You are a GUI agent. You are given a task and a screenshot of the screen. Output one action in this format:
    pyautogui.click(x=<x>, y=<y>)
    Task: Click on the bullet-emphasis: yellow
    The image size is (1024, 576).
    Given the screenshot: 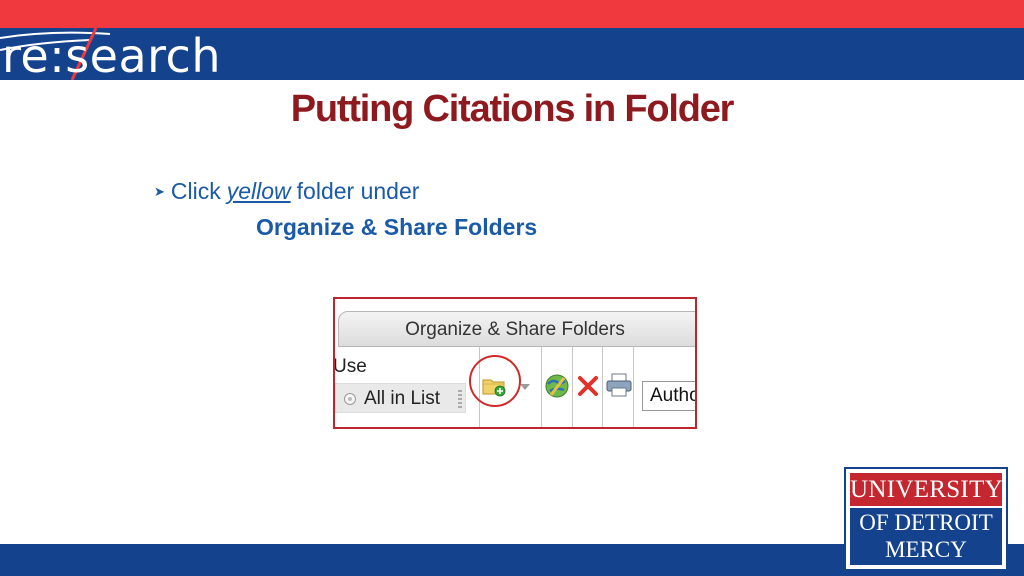 What is the action you would take?
    pyautogui.click(x=258, y=191)
    